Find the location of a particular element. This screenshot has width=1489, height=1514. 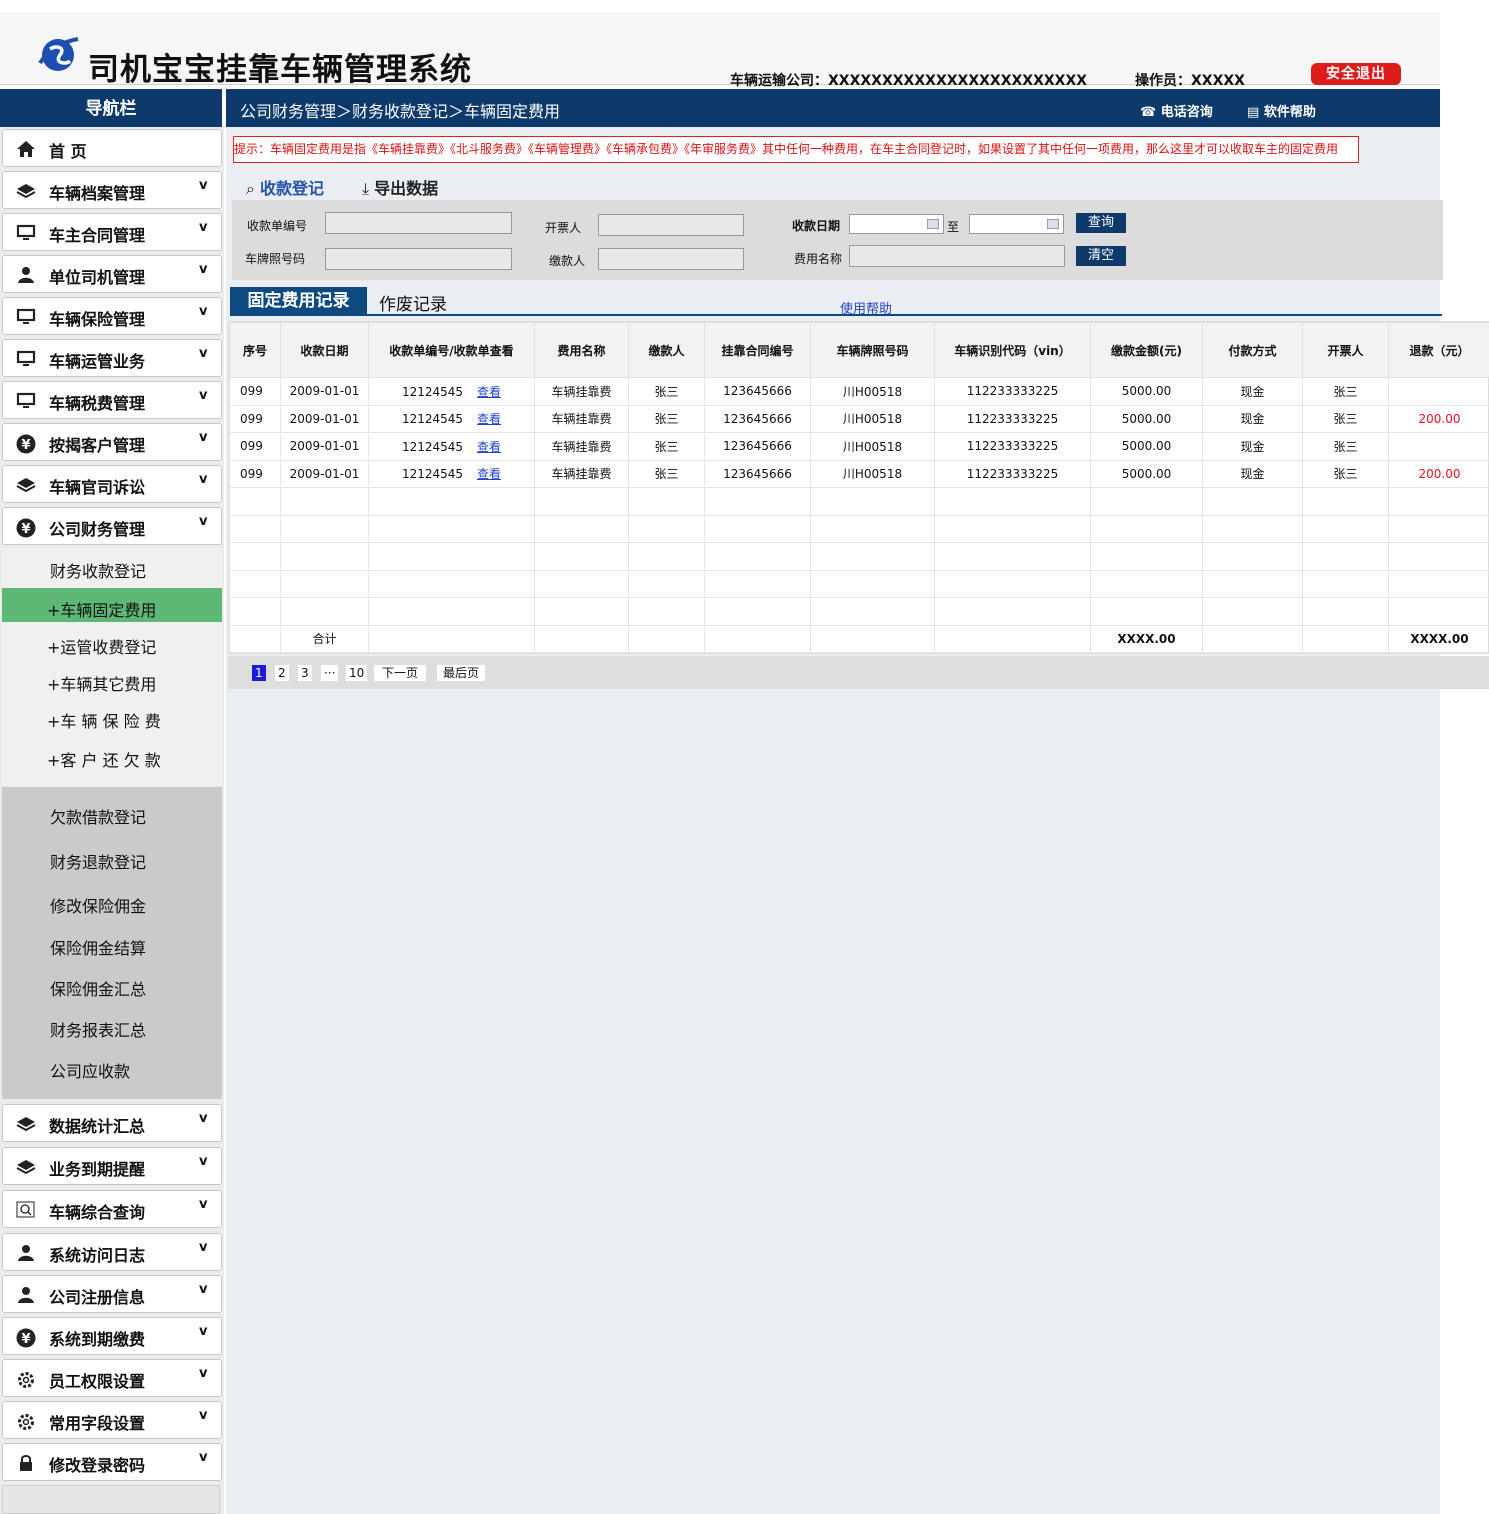

sidebar-item: 数据统计汇总 v is located at coordinates (112, 1123).